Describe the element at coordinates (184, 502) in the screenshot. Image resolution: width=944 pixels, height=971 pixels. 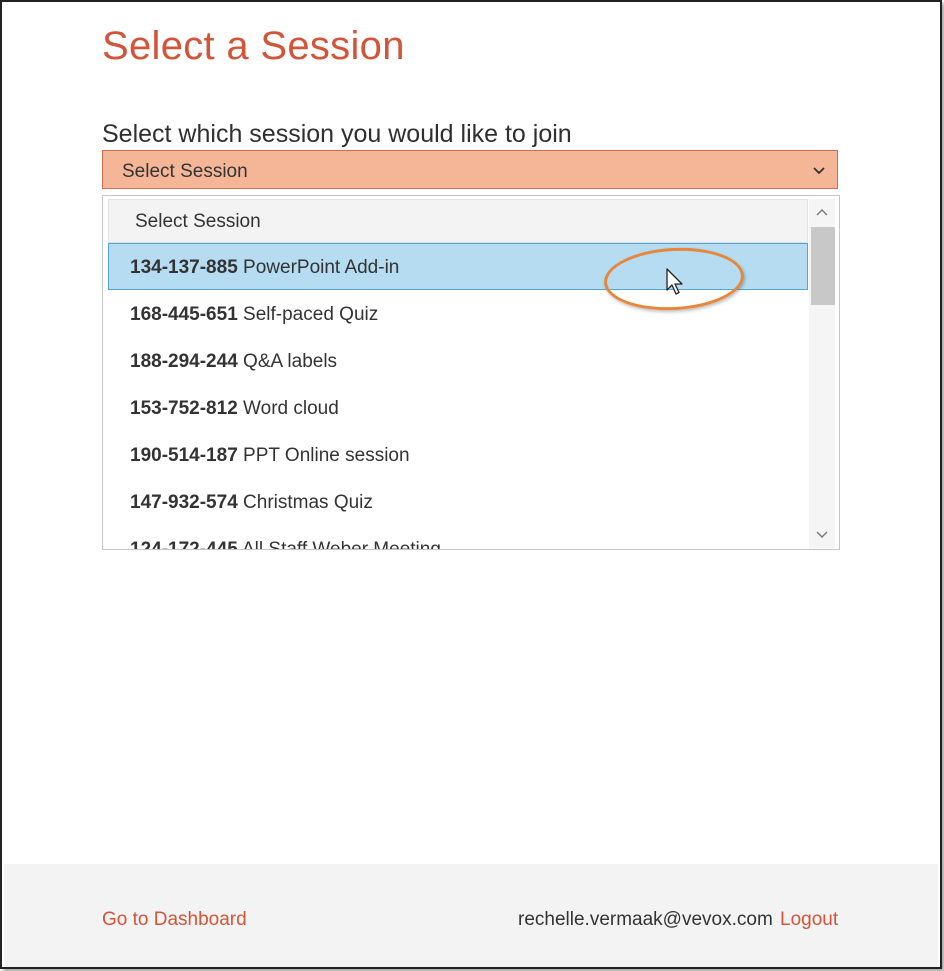
I see `session-code: 147-932-574` at that location.